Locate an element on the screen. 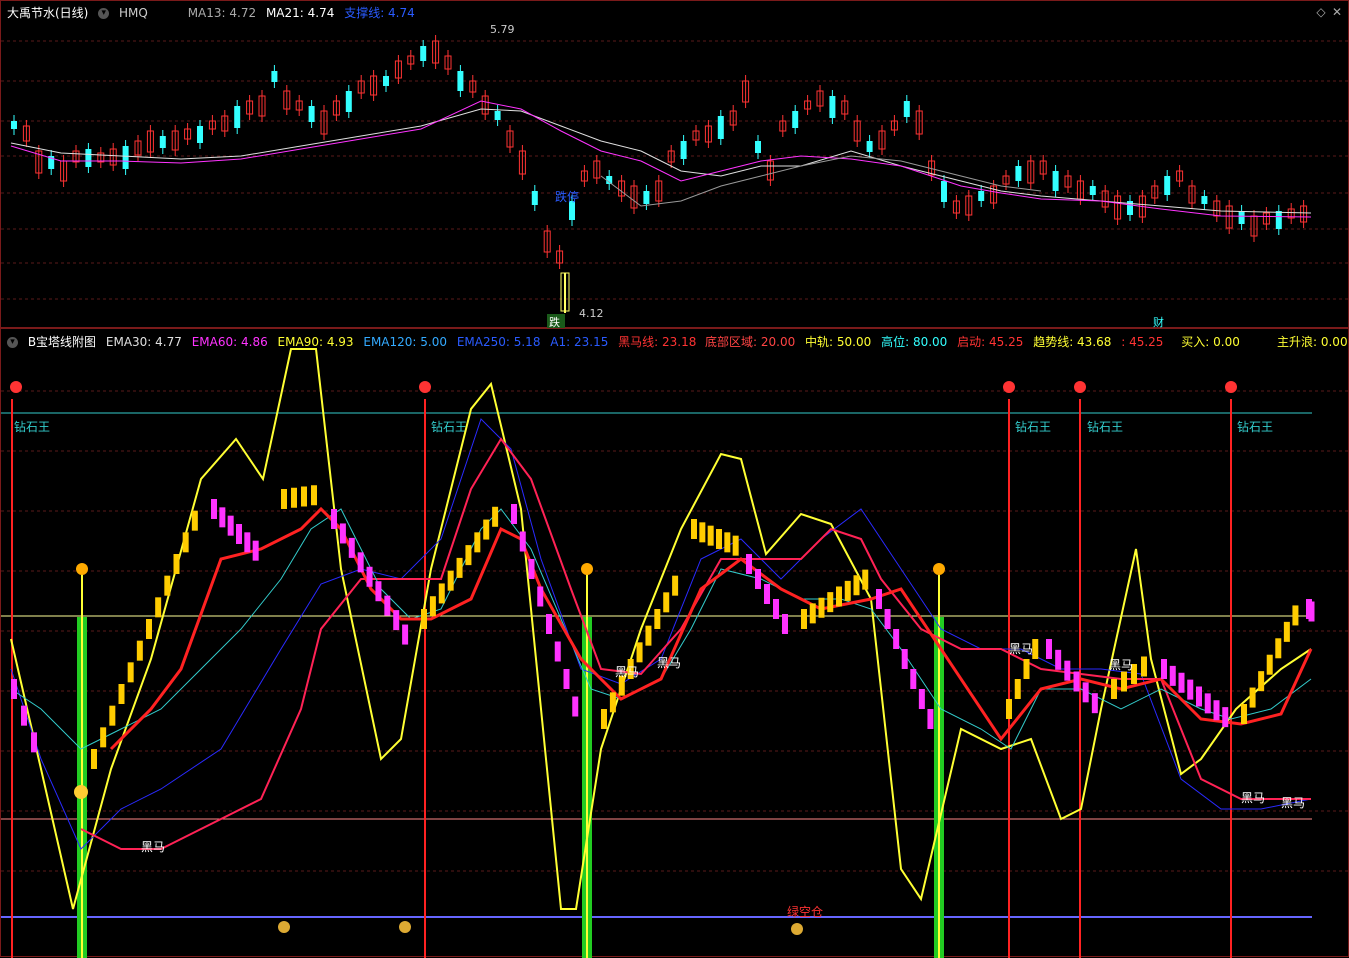 This screenshot has width=1349, height=958. green-empty-label: 绿空仓 is located at coordinates (805, 911).